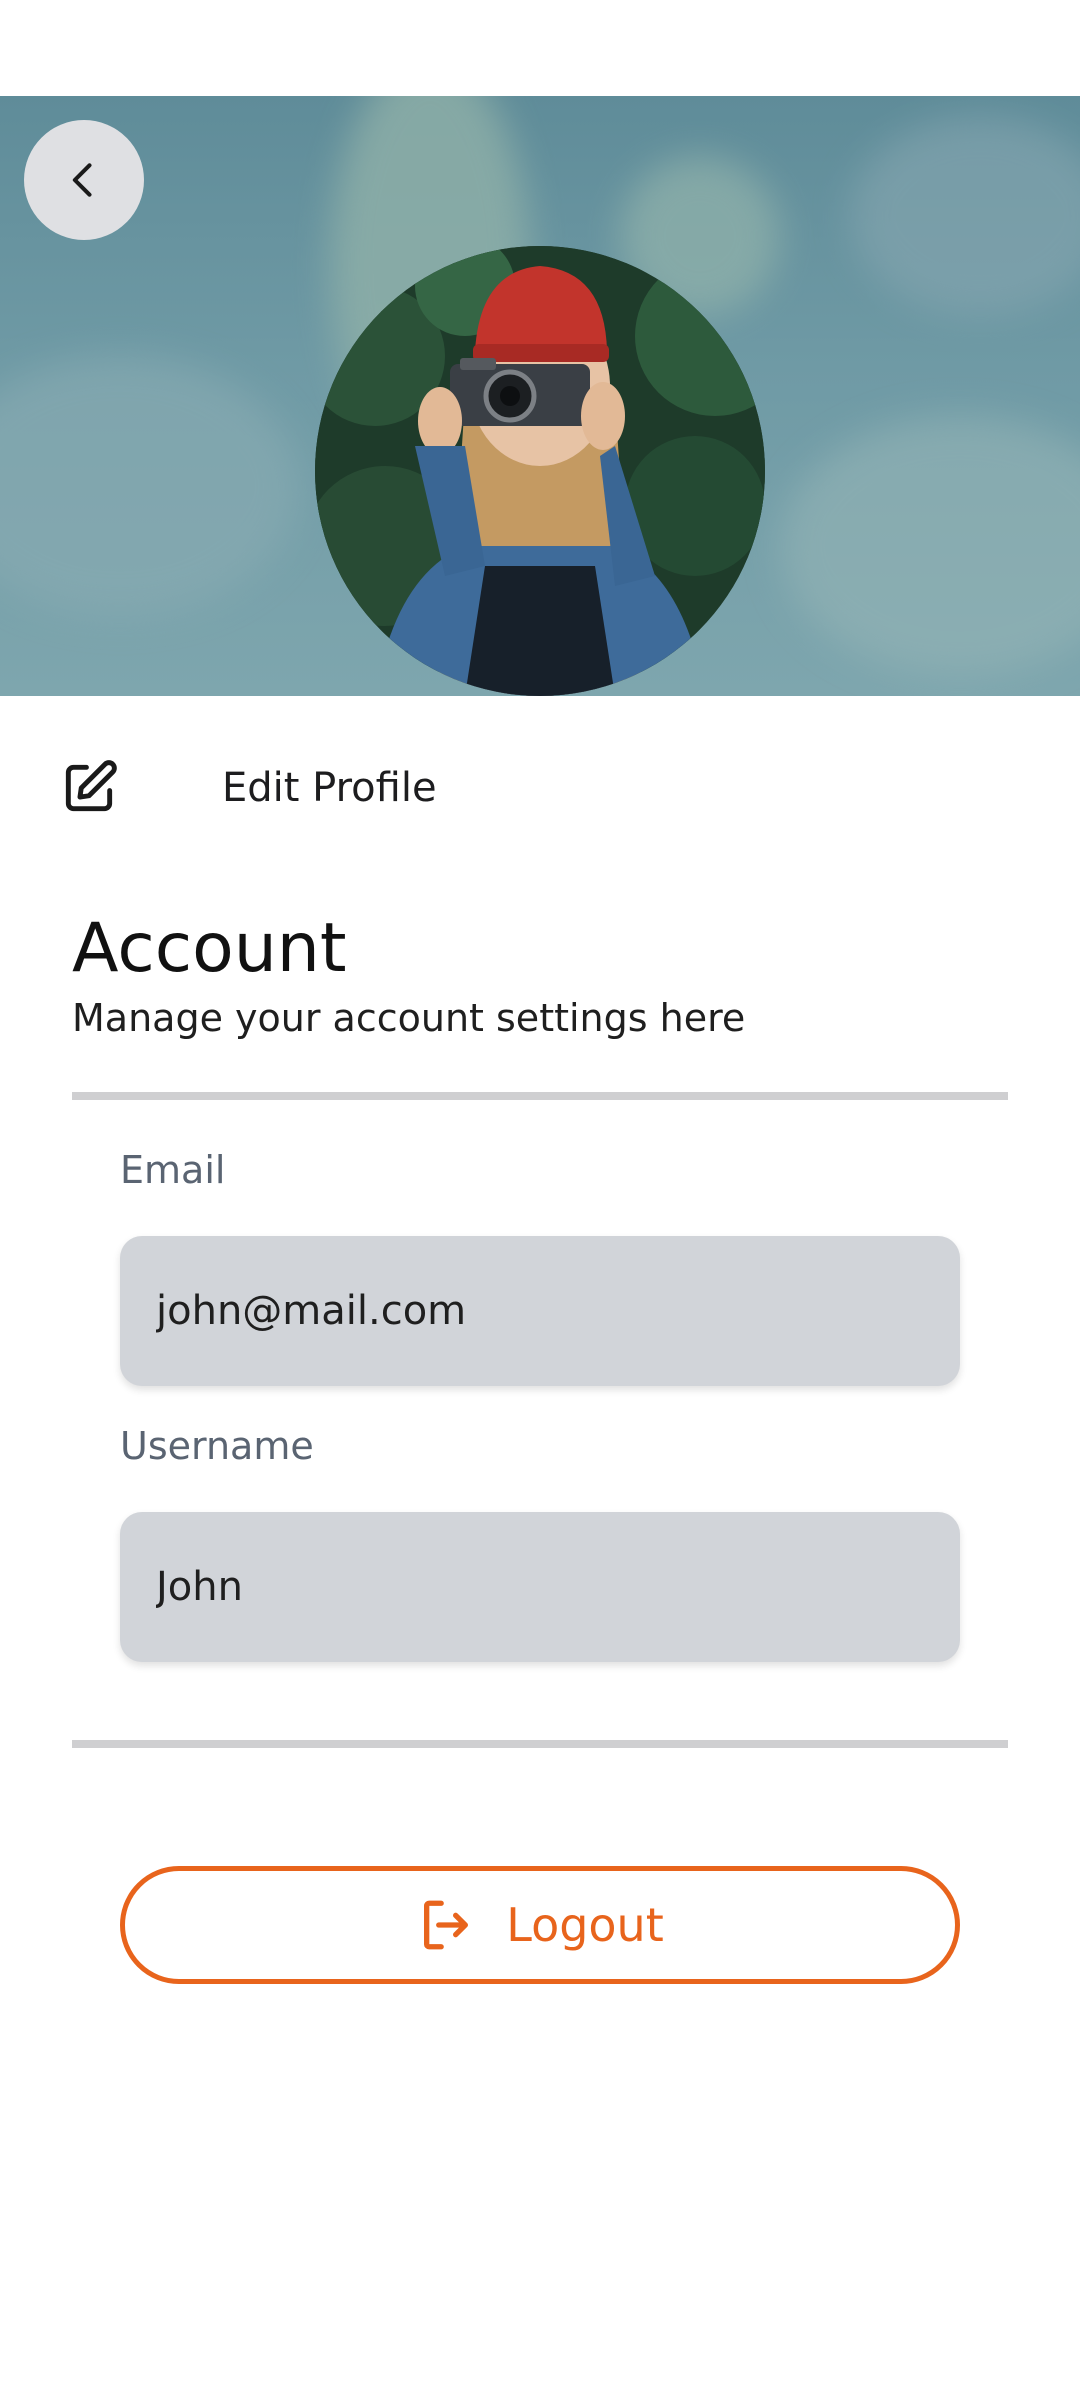  What do you see at coordinates (540, 1744) in the screenshot?
I see `divider-bottom` at bounding box center [540, 1744].